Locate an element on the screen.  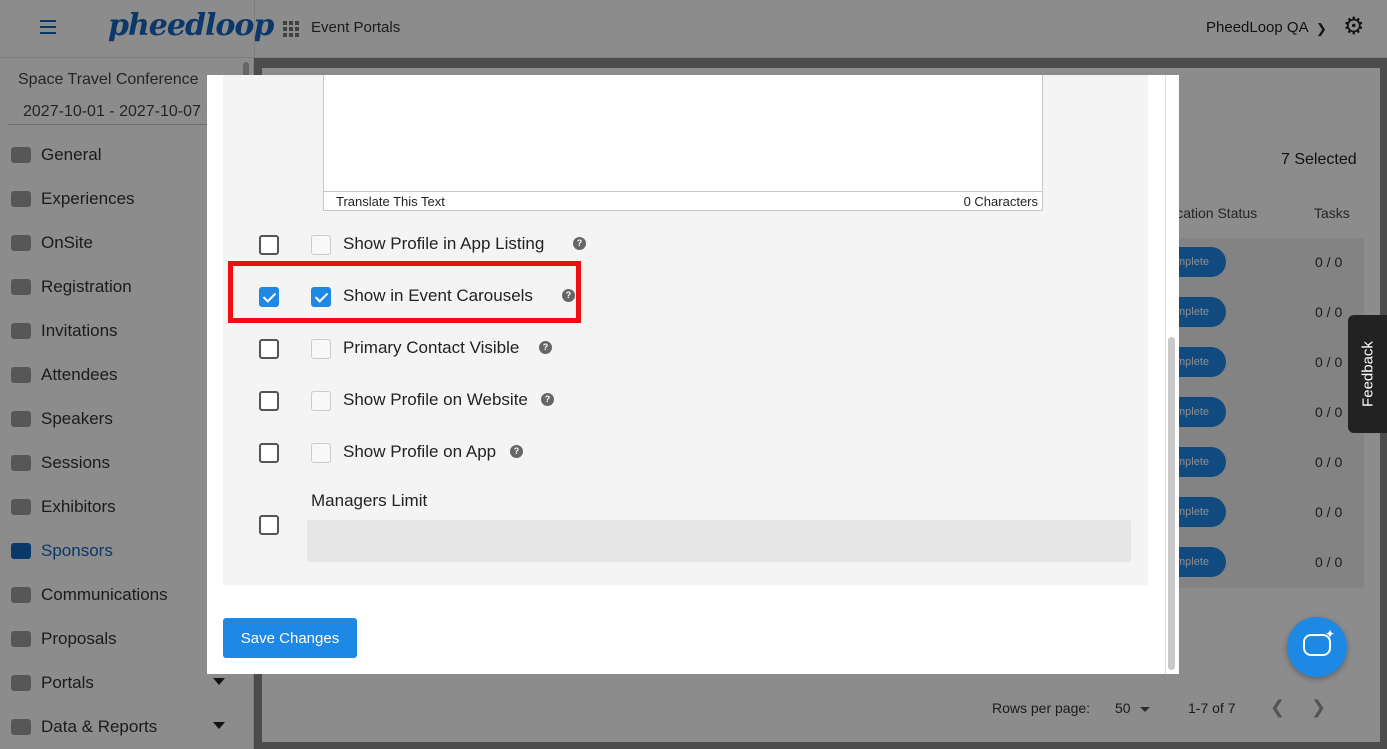
modal-scrollbar-thumb is located at coordinates (1171, 503).